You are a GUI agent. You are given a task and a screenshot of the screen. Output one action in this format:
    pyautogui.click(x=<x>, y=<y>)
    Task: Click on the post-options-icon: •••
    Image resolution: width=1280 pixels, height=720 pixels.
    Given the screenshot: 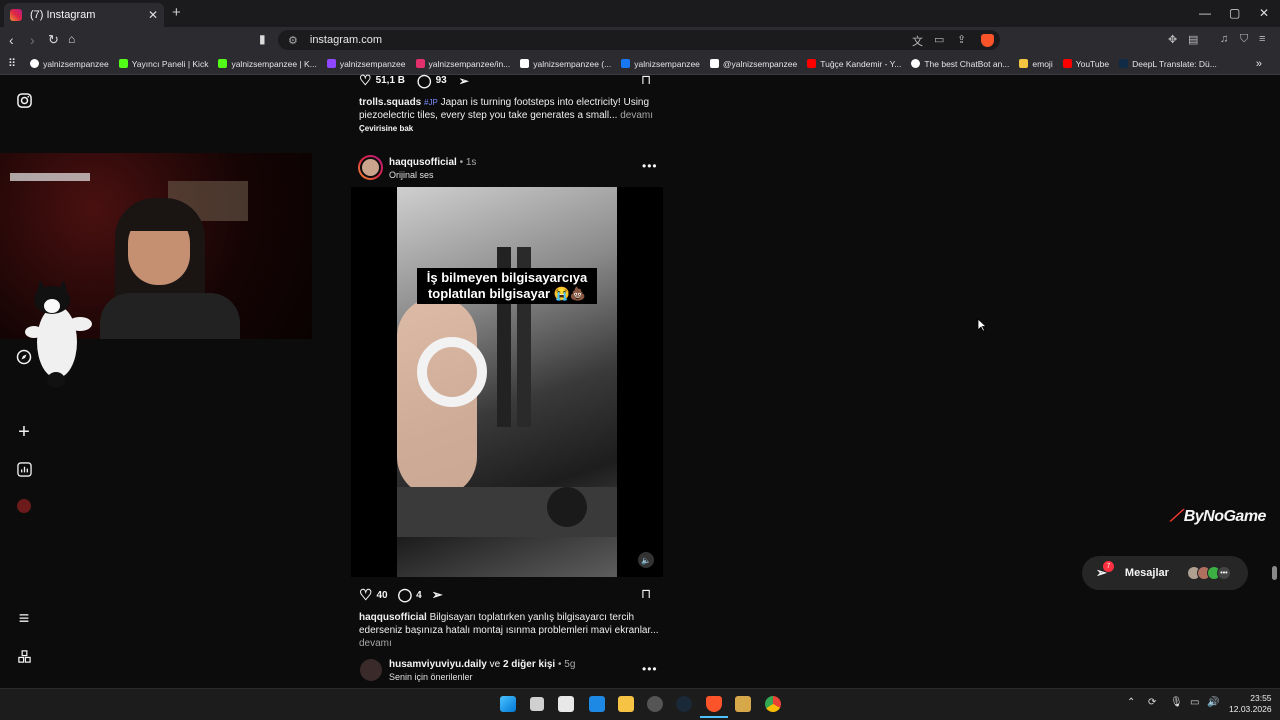 What is the action you would take?
    pyautogui.click(x=650, y=166)
    